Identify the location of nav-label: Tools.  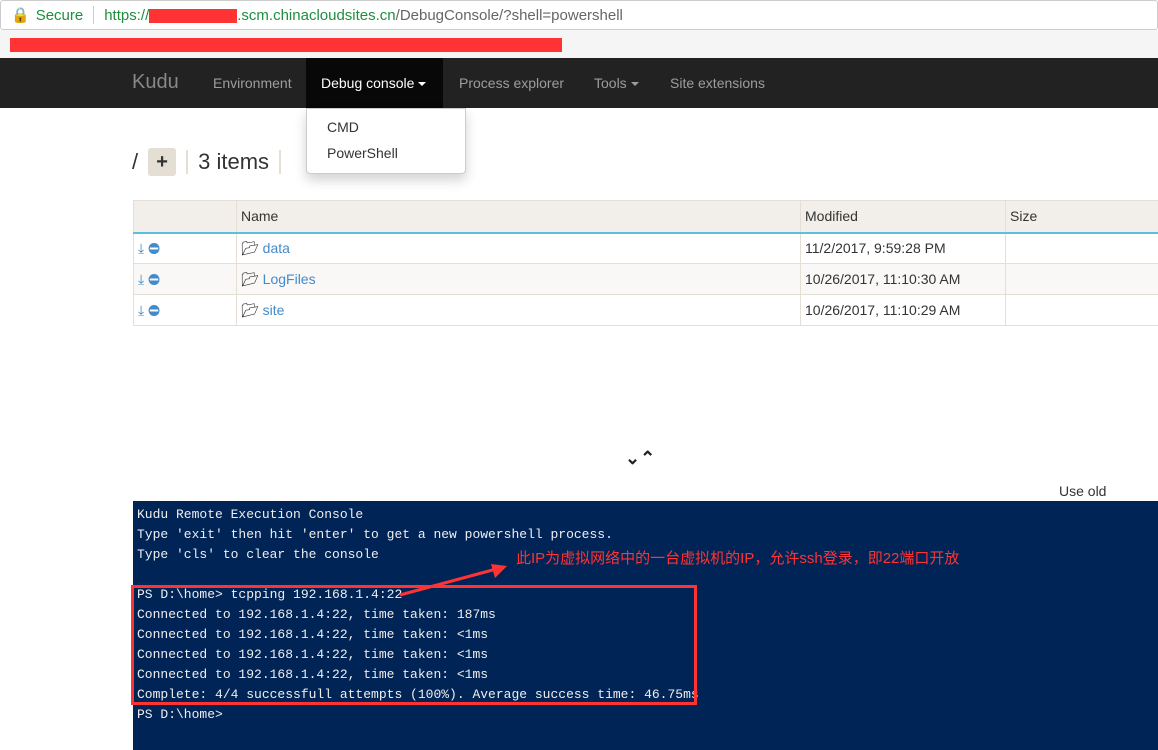
(610, 83).